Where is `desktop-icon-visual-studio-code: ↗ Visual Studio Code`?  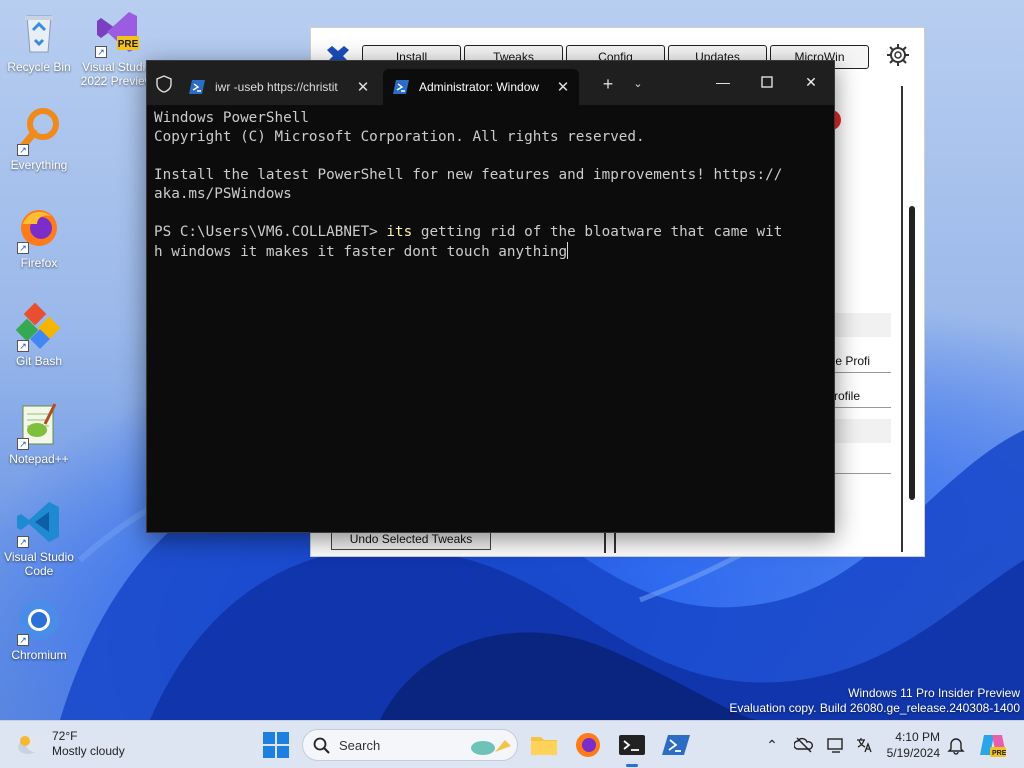 desktop-icon-visual-studio-code: ↗ Visual Studio Code is located at coordinates (39, 538).